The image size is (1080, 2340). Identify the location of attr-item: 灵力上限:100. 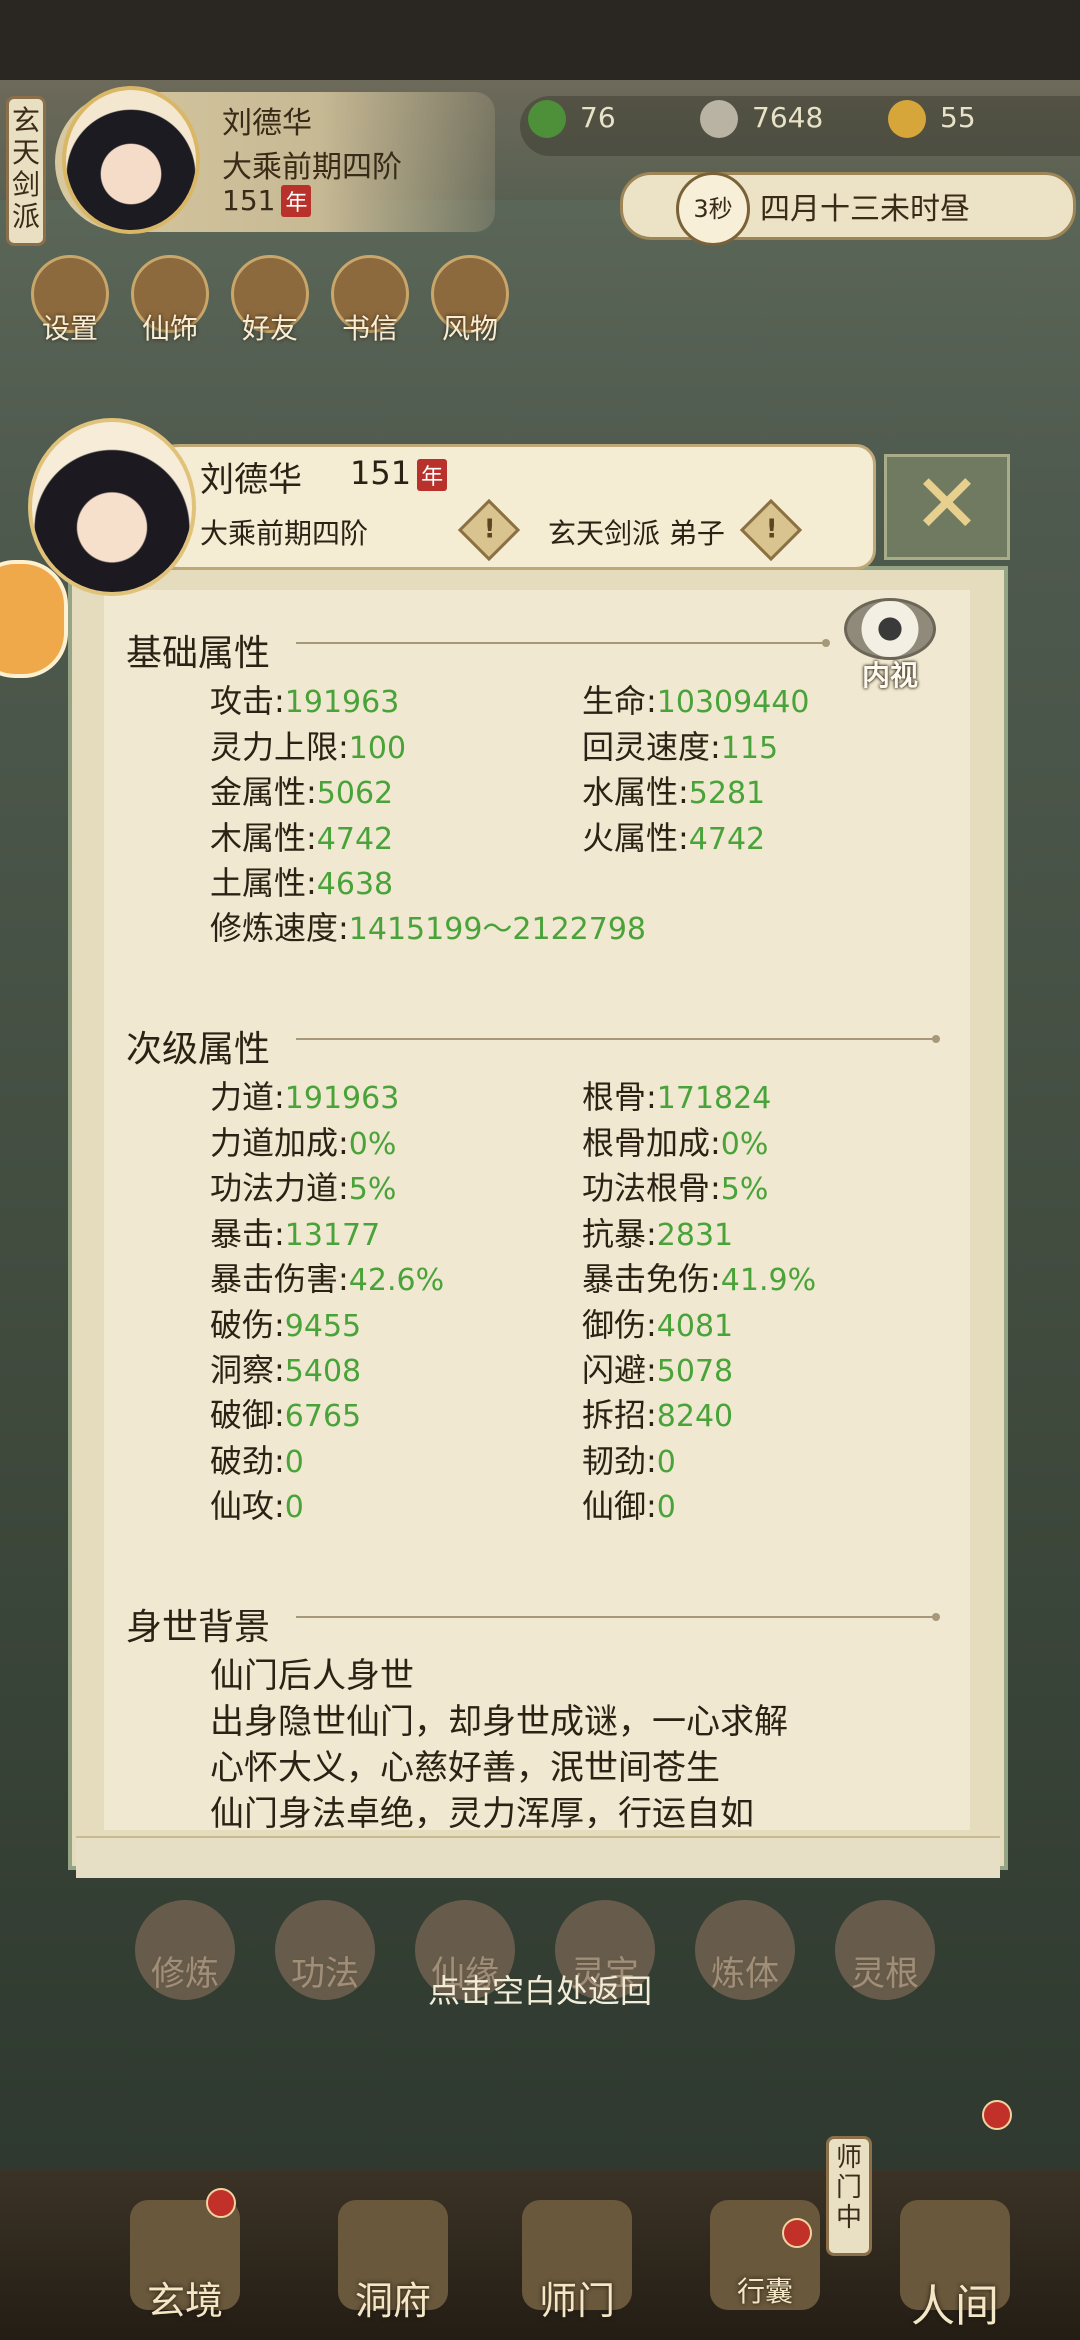
(308, 745).